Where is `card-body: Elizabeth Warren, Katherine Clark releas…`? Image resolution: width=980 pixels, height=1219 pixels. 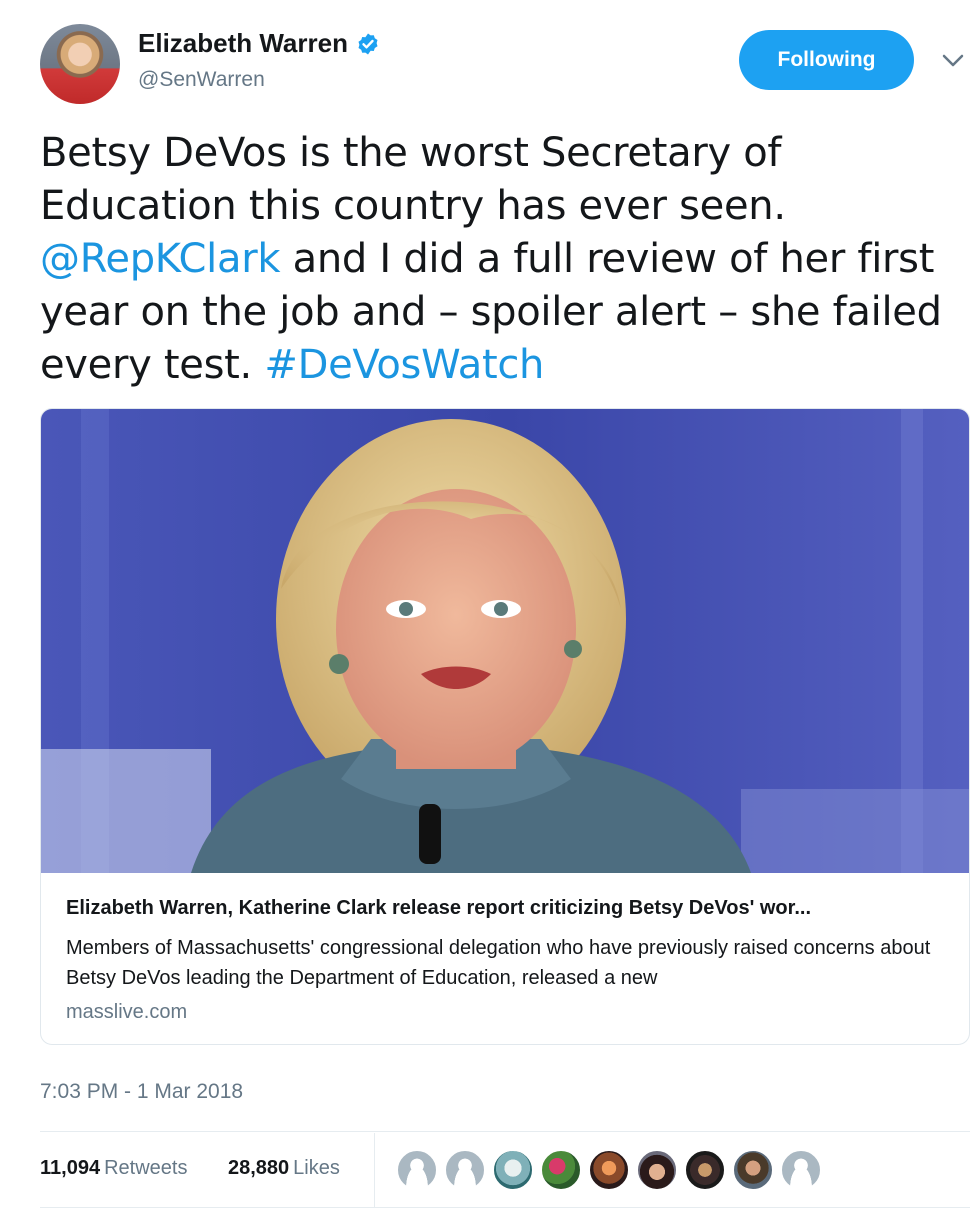
card-body: Elizabeth Warren, Katherine Clark releas… is located at coordinates (505, 958).